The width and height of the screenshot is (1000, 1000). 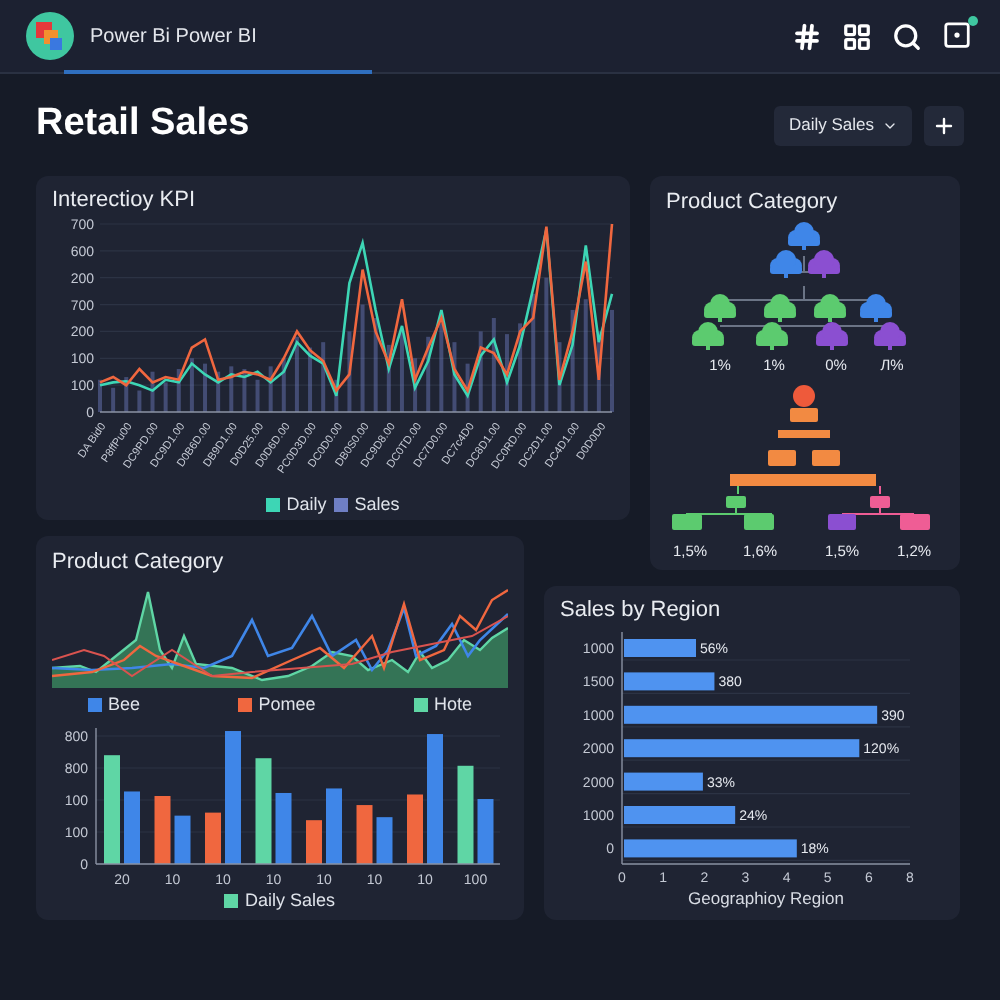 What do you see at coordinates (452, 704) in the screenshot?
I see `legend-label: Hote` at bounding box center [452, 704].